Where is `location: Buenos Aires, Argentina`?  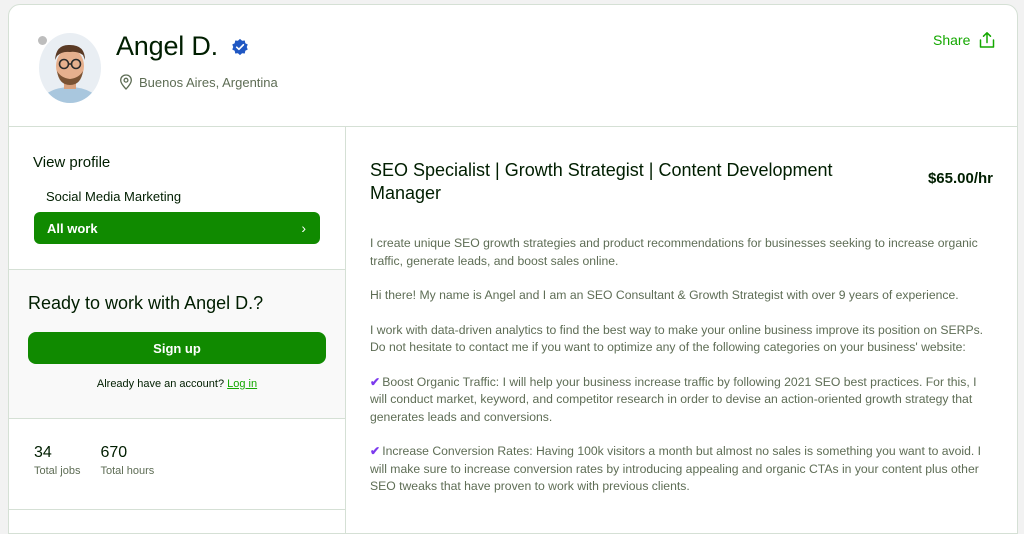
location: Buenos Aires, Argentina is located at coordinates (198, 82).